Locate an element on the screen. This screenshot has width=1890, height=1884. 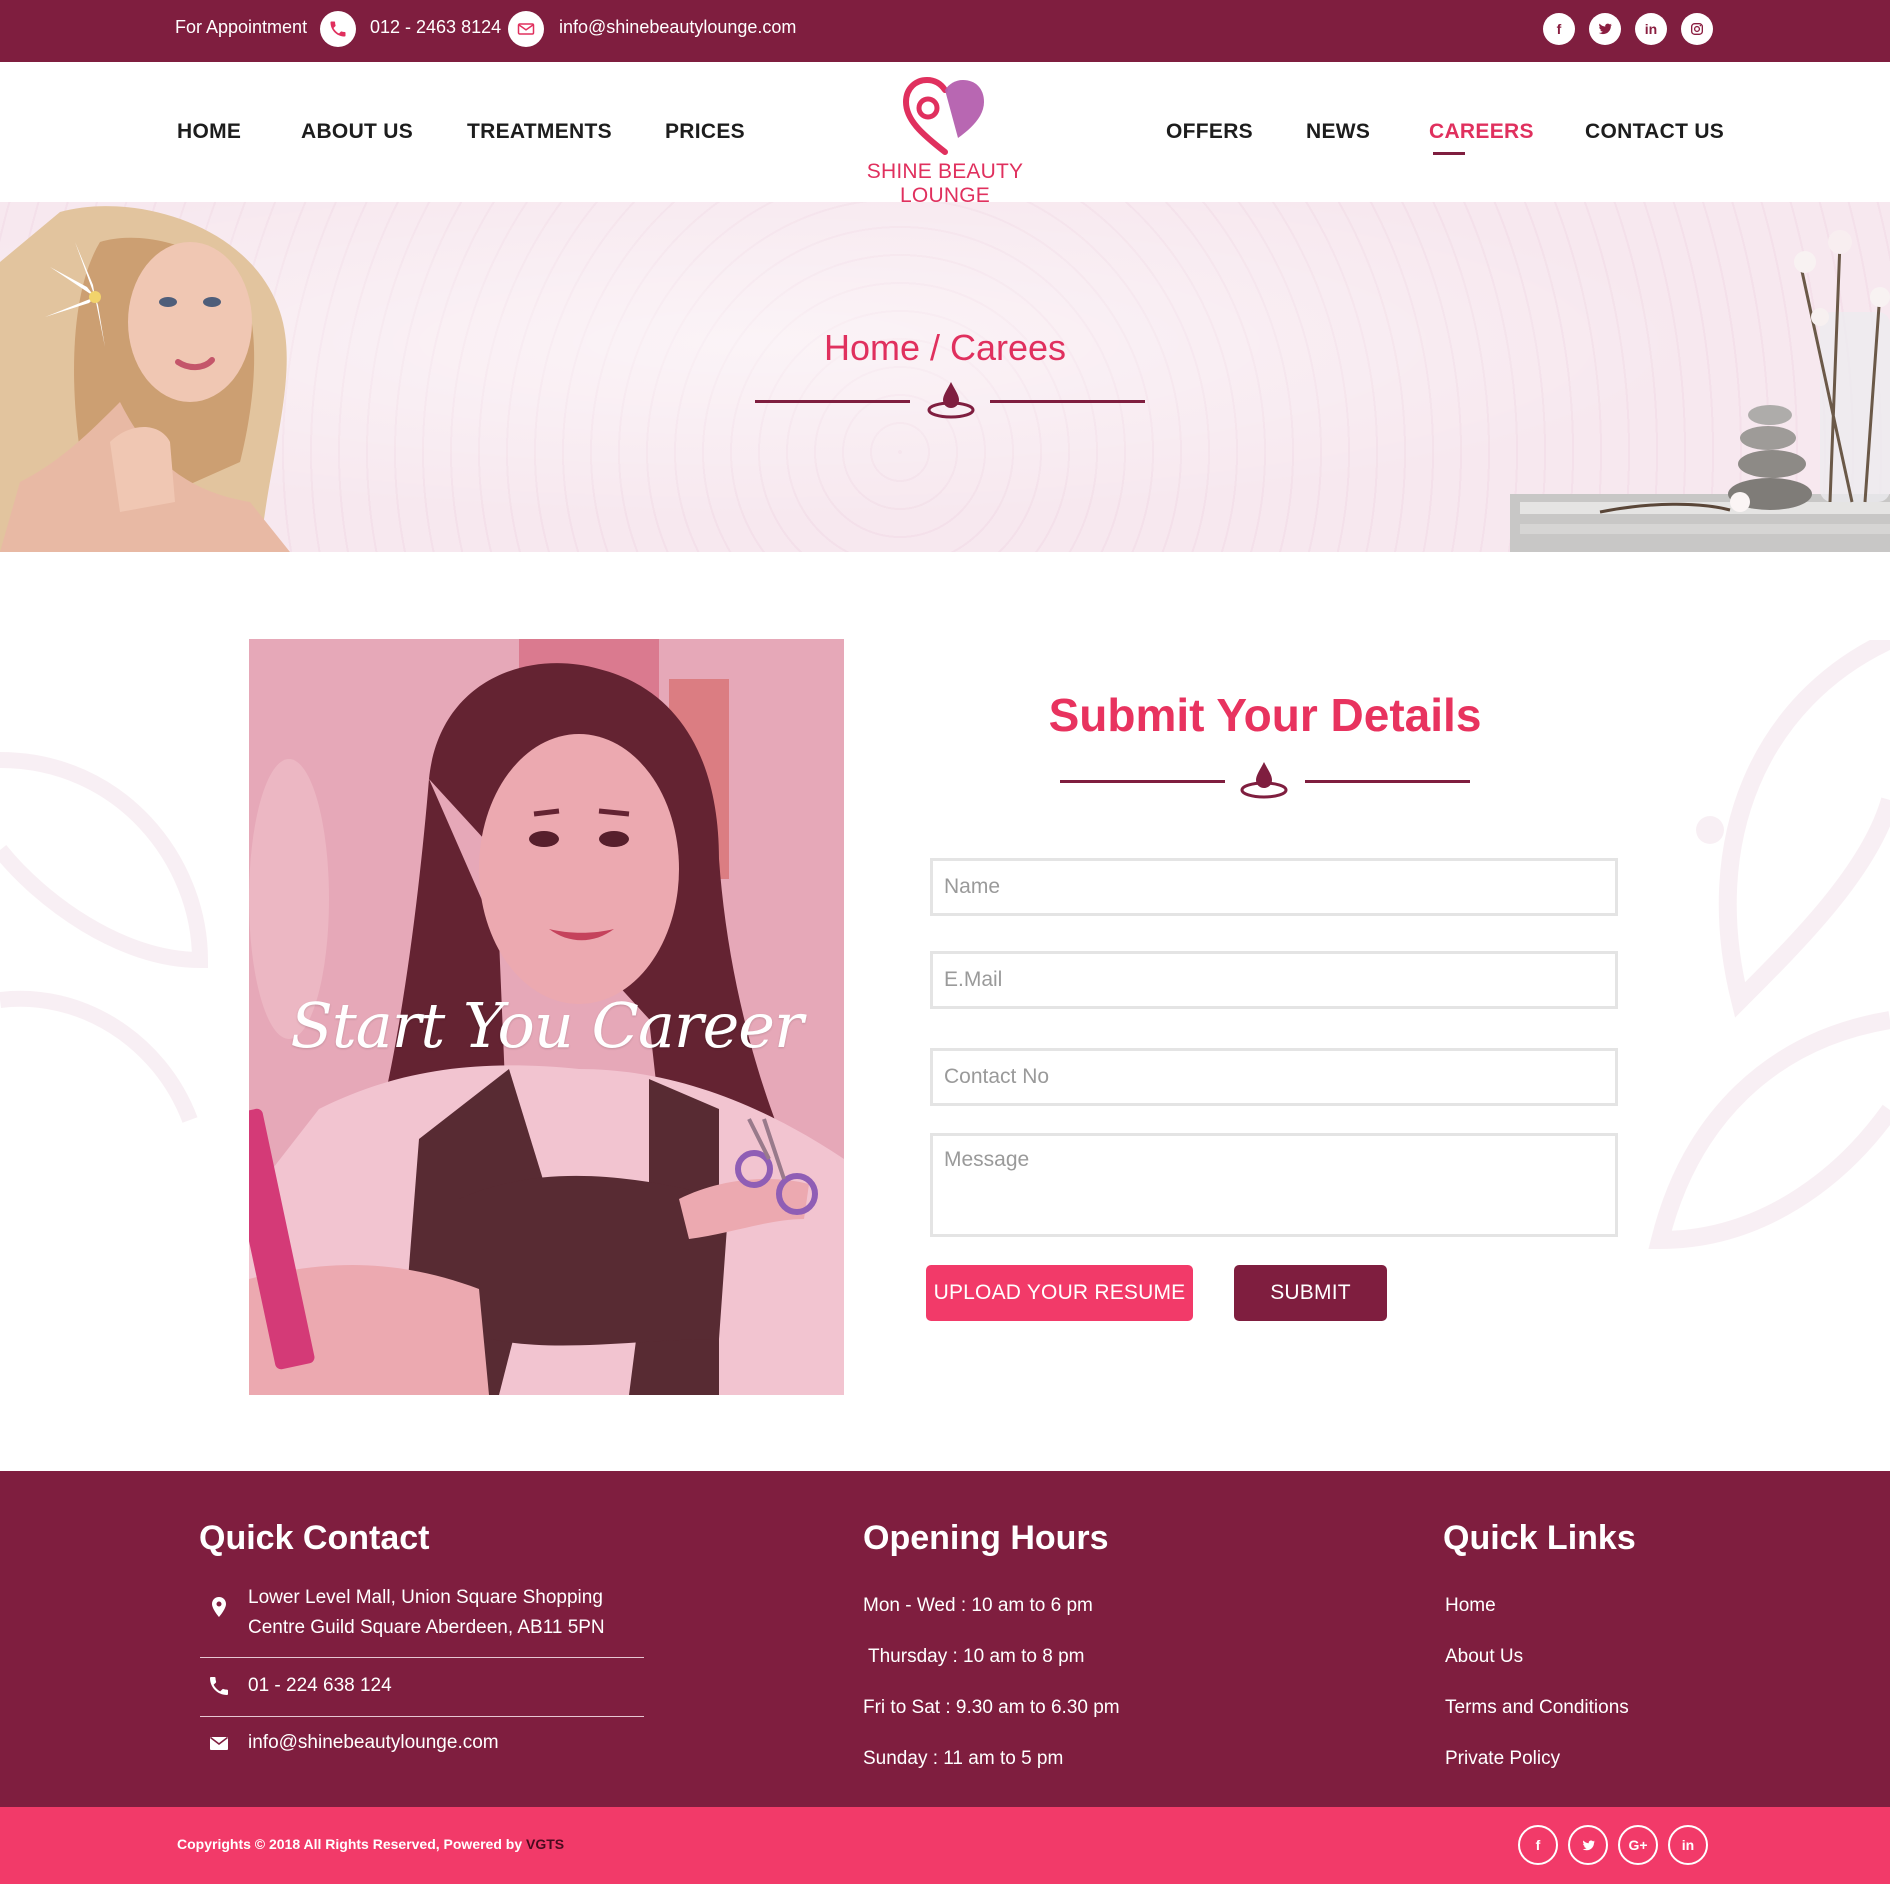
nav-treatments: TREATMENTS is located at coordinates (539, 132).